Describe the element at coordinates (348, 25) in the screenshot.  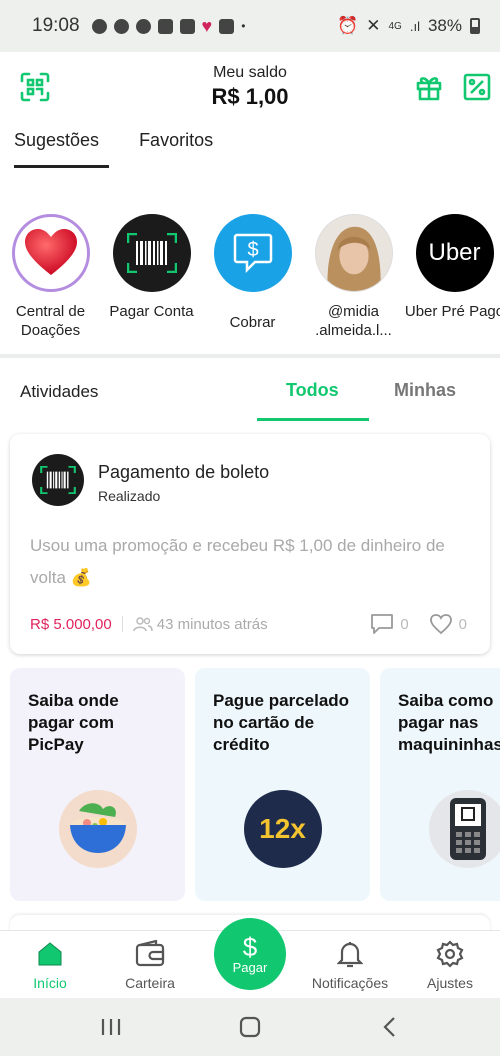
I see `alarm-icon: ⏰` at that location.